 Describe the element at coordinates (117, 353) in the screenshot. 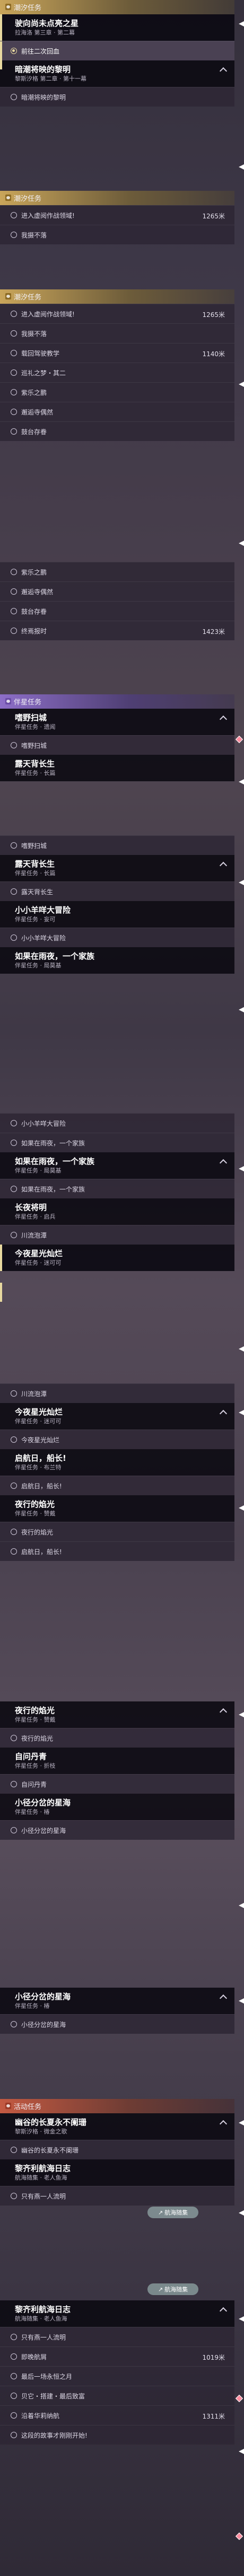

I see `objective-row: 载回驾驶教学 1140米` at that location.